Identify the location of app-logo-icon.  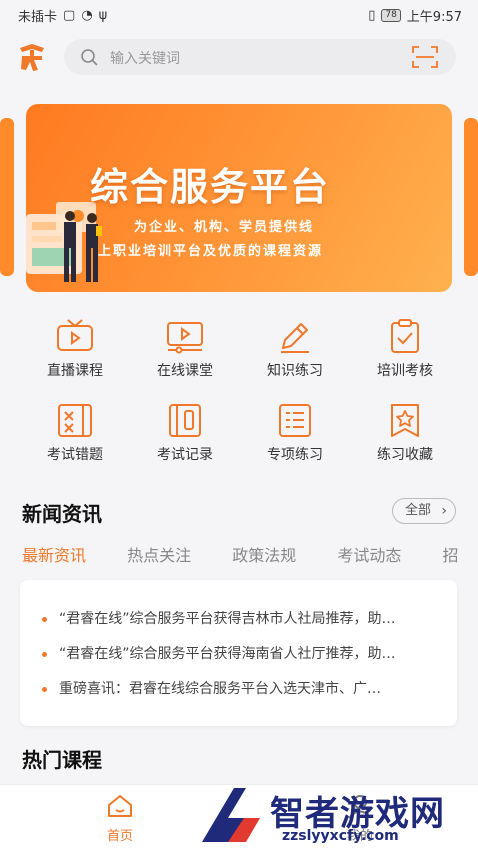
(32, 58).